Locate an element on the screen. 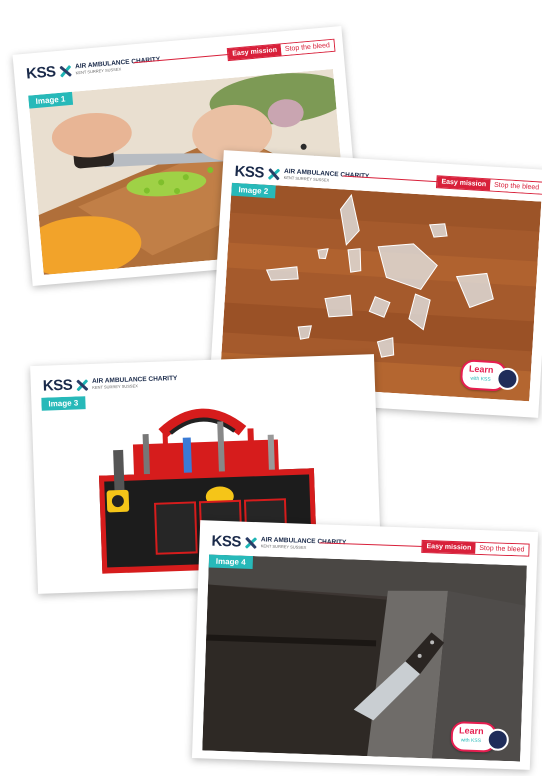 The image size is (542, 776). image-tag: Image 2 is located at coordinates (253, 190).